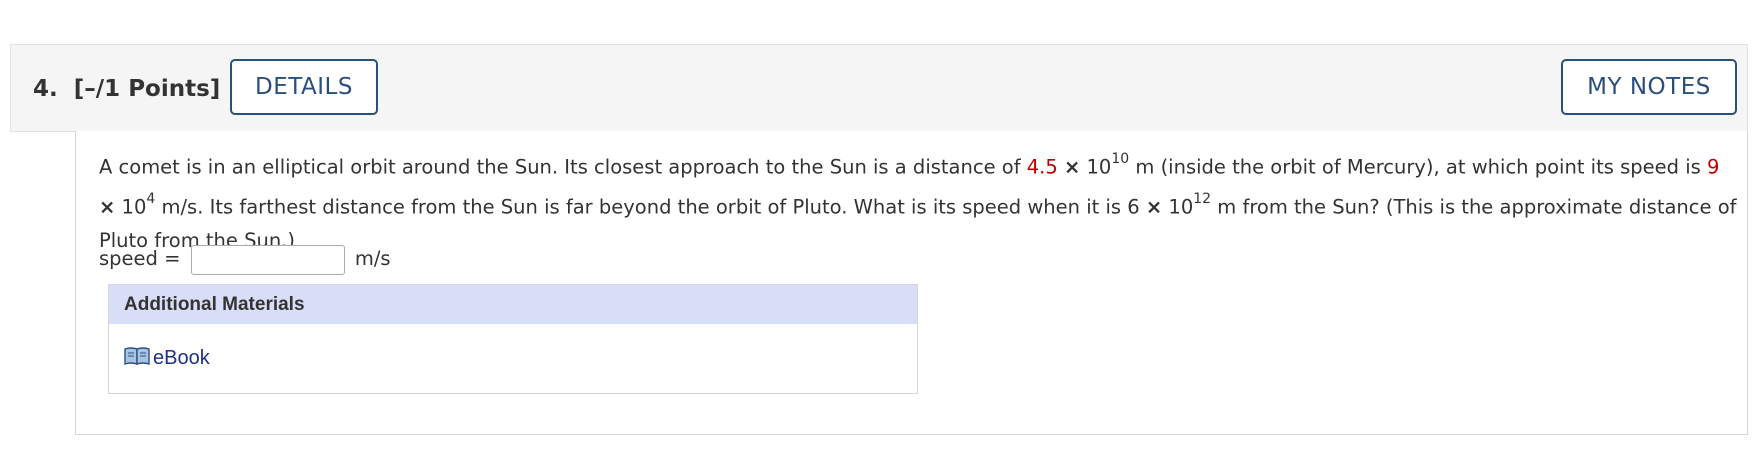 This screenshot has height=463, width=1758. Describe the element at coordinates (513, 339) in the screenshot. I see `additional-materials-panel: Additional Materials eBook` at that location.